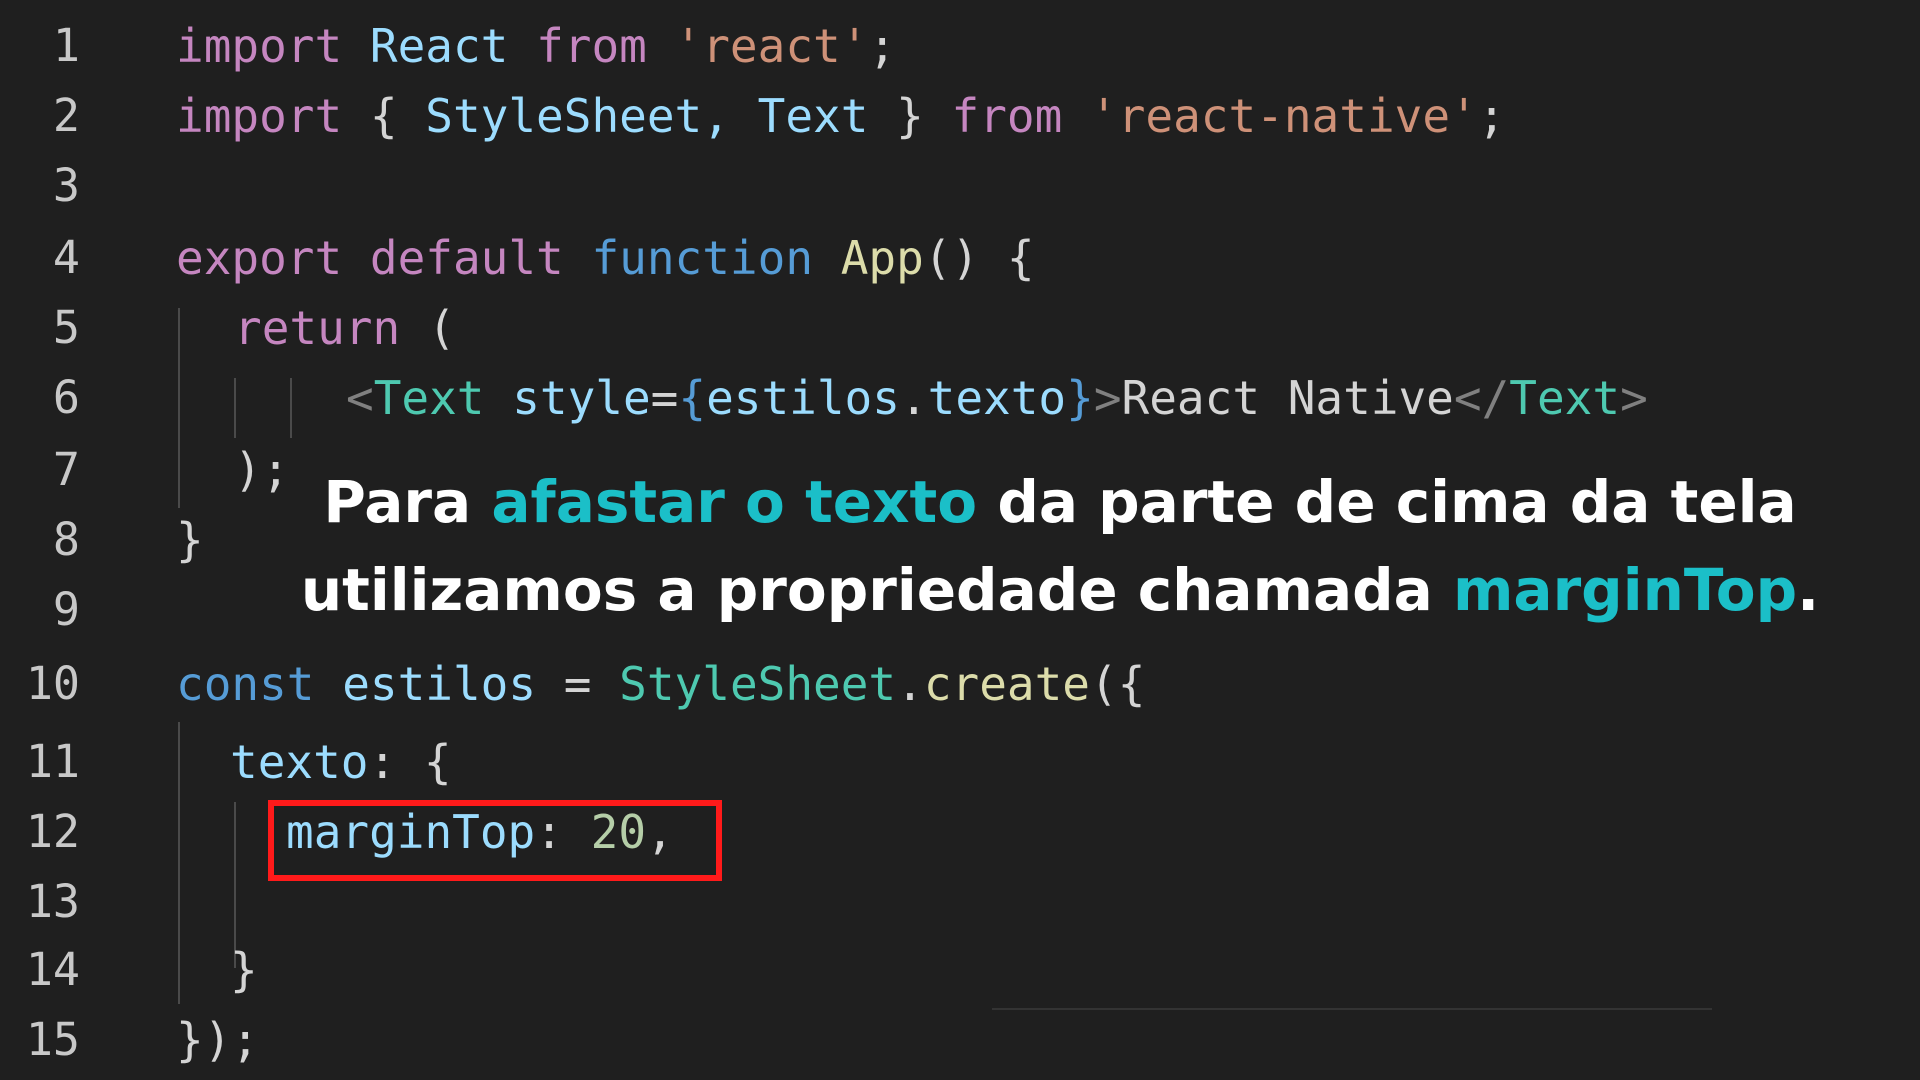 The height and width of the screenshot is (1080, 1920). Describe the element at coordinates (581, 398) in the screenshot. I see `jsx-attribute: style` at that location.